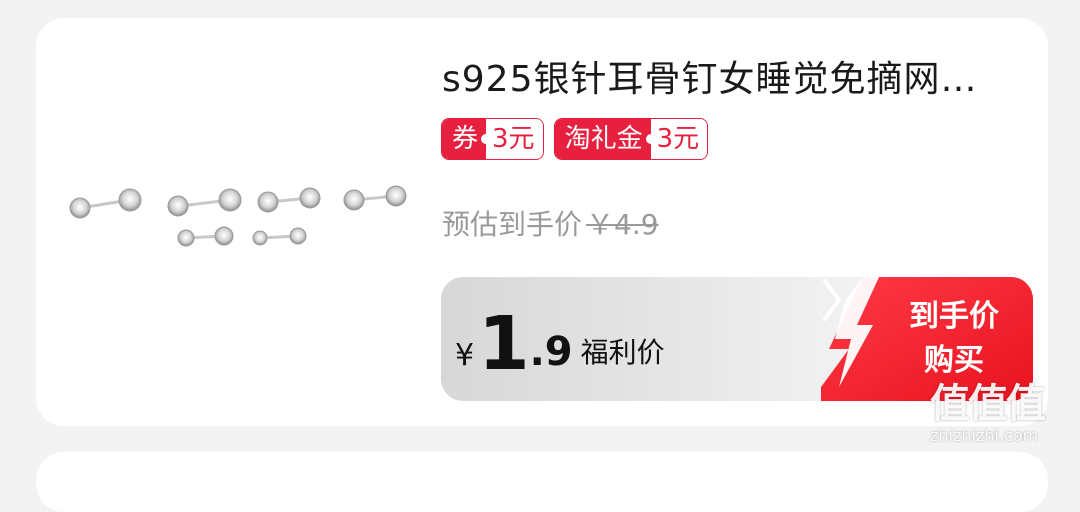 The height and width of the screenshot is (512, 1080). I want to click on cta-label: 到手价 购买, so click(954, 339).